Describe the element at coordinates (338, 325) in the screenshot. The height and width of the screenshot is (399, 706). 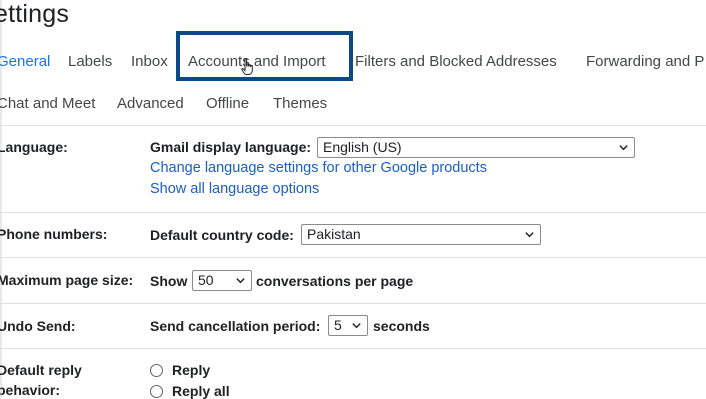
I see `cancellation-period-value: 5` at that location.